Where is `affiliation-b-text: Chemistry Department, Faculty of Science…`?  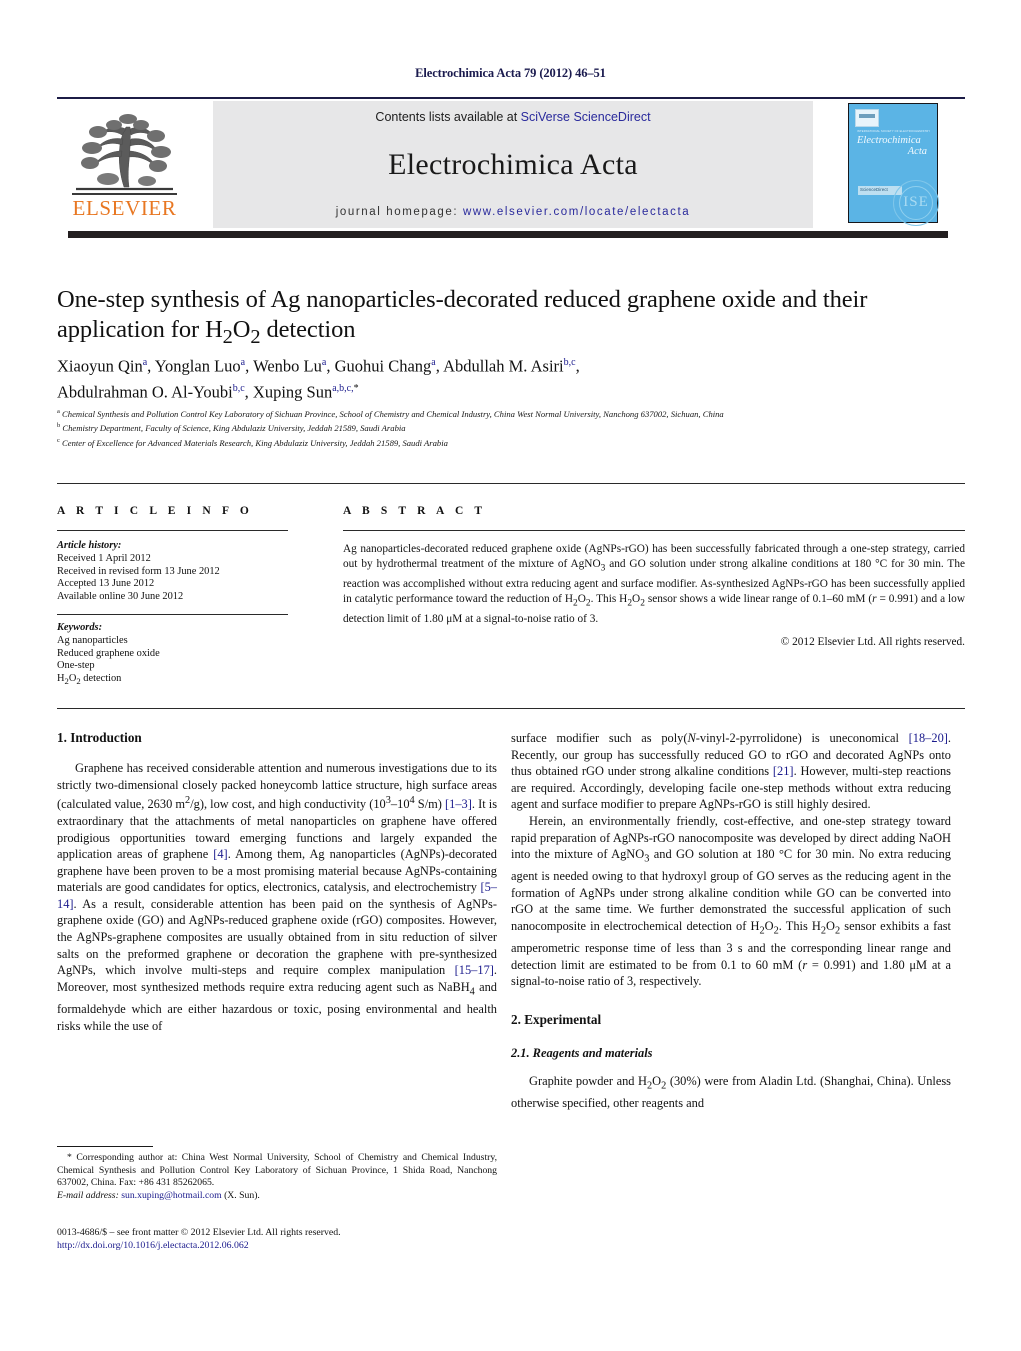
affiliation-b-text: Chemistry Department, Faculty of Science… is located at coordinates (234, 428).